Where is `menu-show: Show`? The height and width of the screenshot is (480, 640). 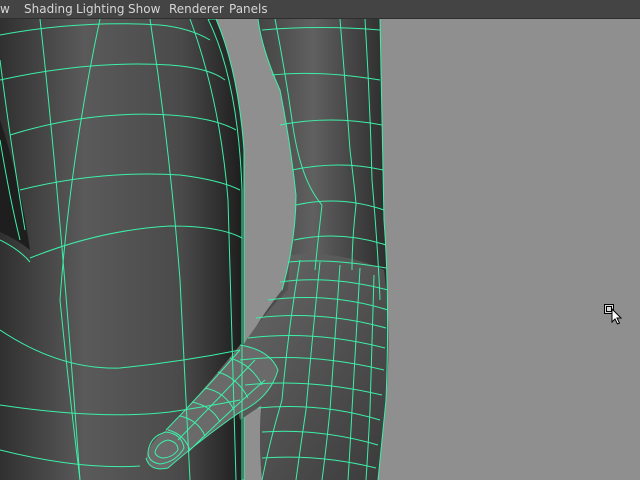
menu-show: Show is located at coordinates (144, 9).